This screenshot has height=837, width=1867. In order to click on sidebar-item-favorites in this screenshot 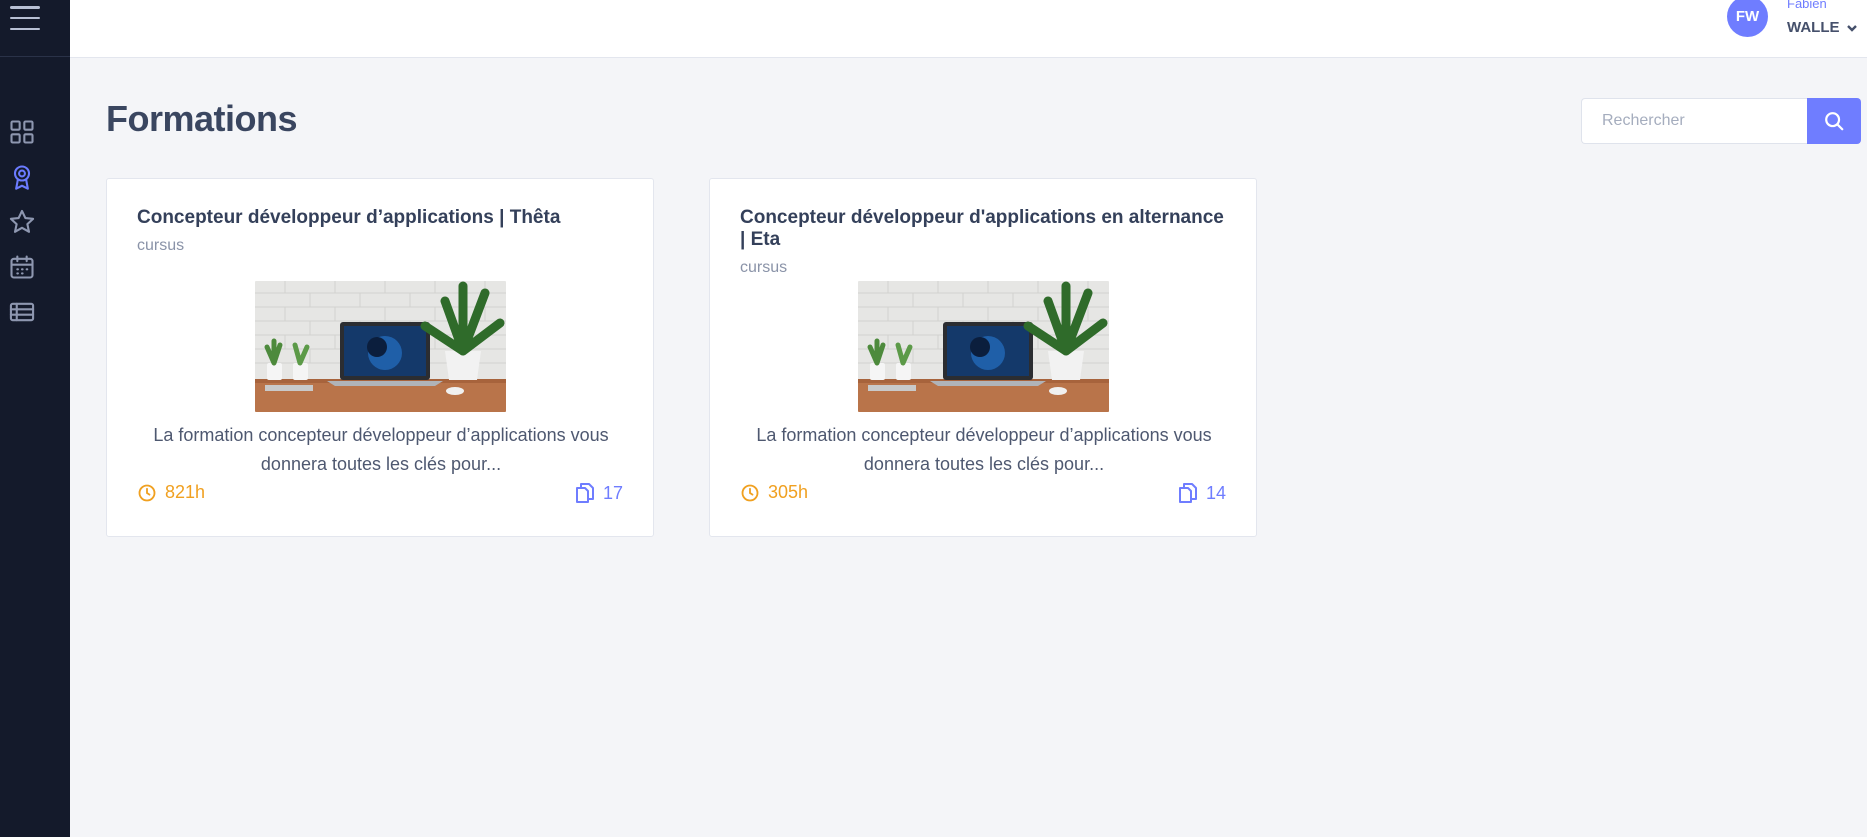, I will do `click(22, 222)`.